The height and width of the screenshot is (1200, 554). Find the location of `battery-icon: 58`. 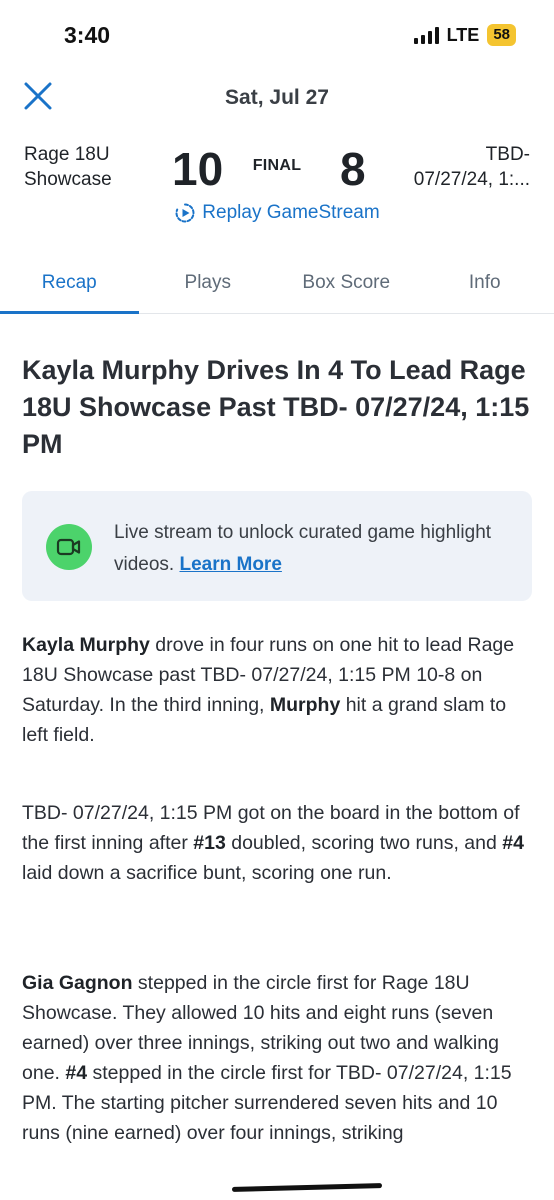

battery-icon: 58 is located at coordinates (501, 35).